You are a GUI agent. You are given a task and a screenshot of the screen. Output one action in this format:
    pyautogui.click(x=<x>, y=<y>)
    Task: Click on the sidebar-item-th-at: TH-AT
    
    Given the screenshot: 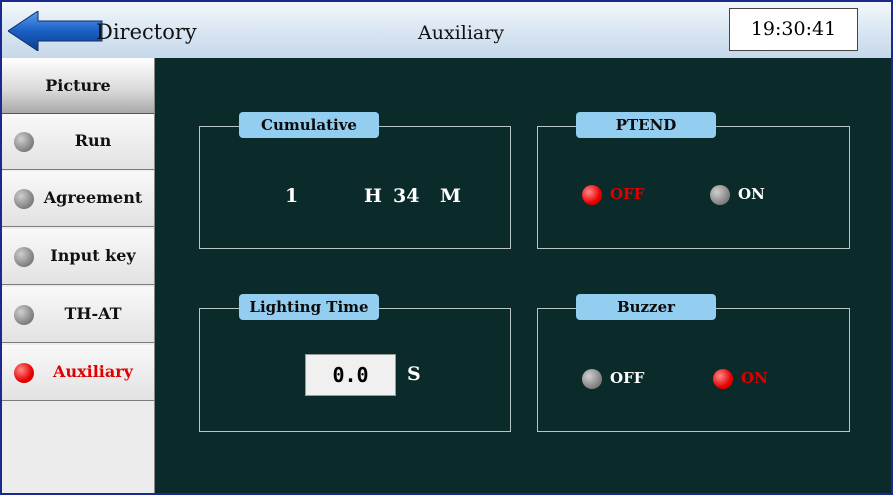 What is the action you would take?
    pyautogui.click(x=78, y=315)
    